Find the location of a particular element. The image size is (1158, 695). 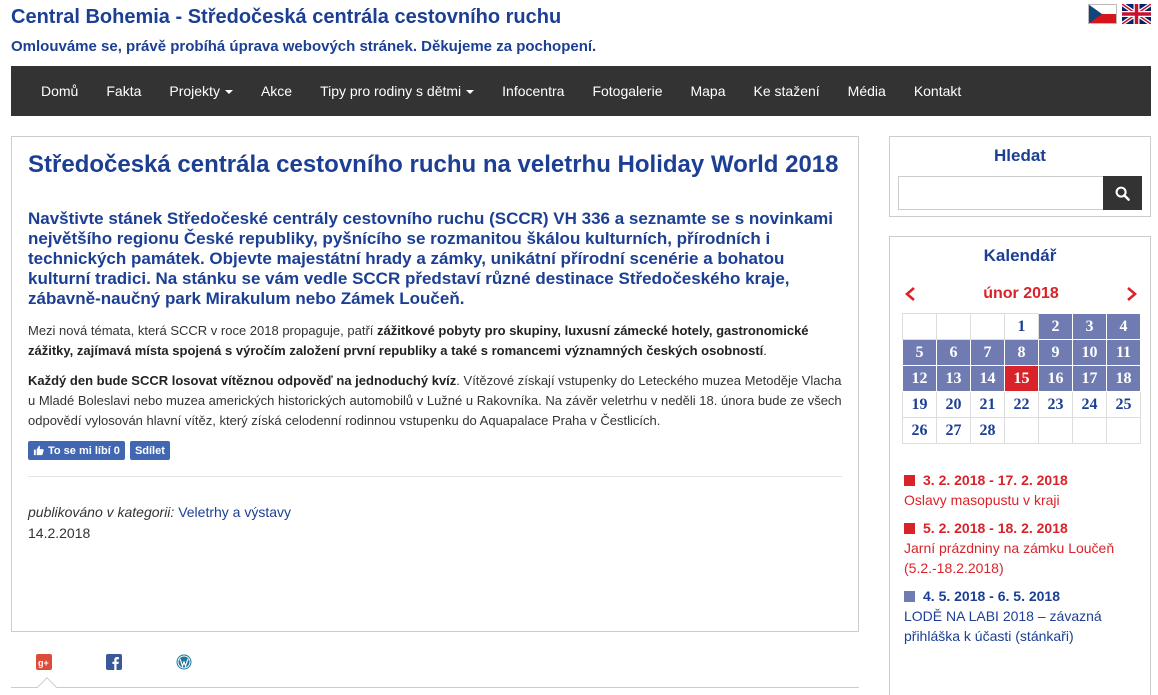

event-date: 3. 2. 2018 - 17. 2. 2018 is located at coordinates (1024, 480).